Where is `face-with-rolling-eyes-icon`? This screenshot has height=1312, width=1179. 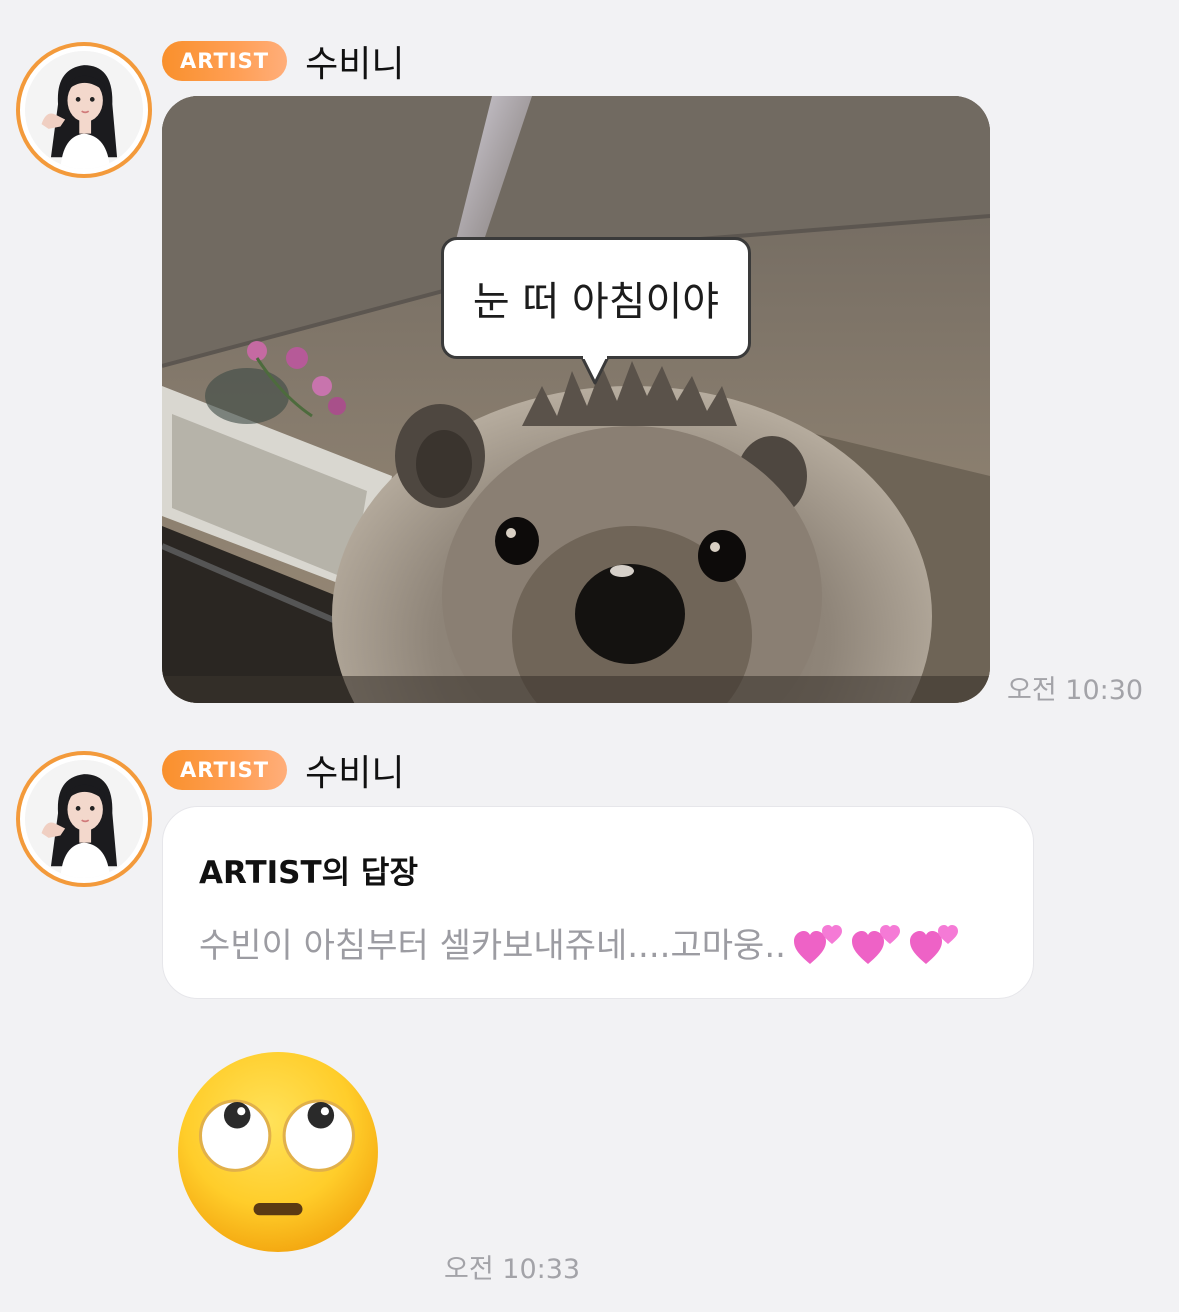
face-with-rolling-eyes-icon is located at coordinates (278, 1152).